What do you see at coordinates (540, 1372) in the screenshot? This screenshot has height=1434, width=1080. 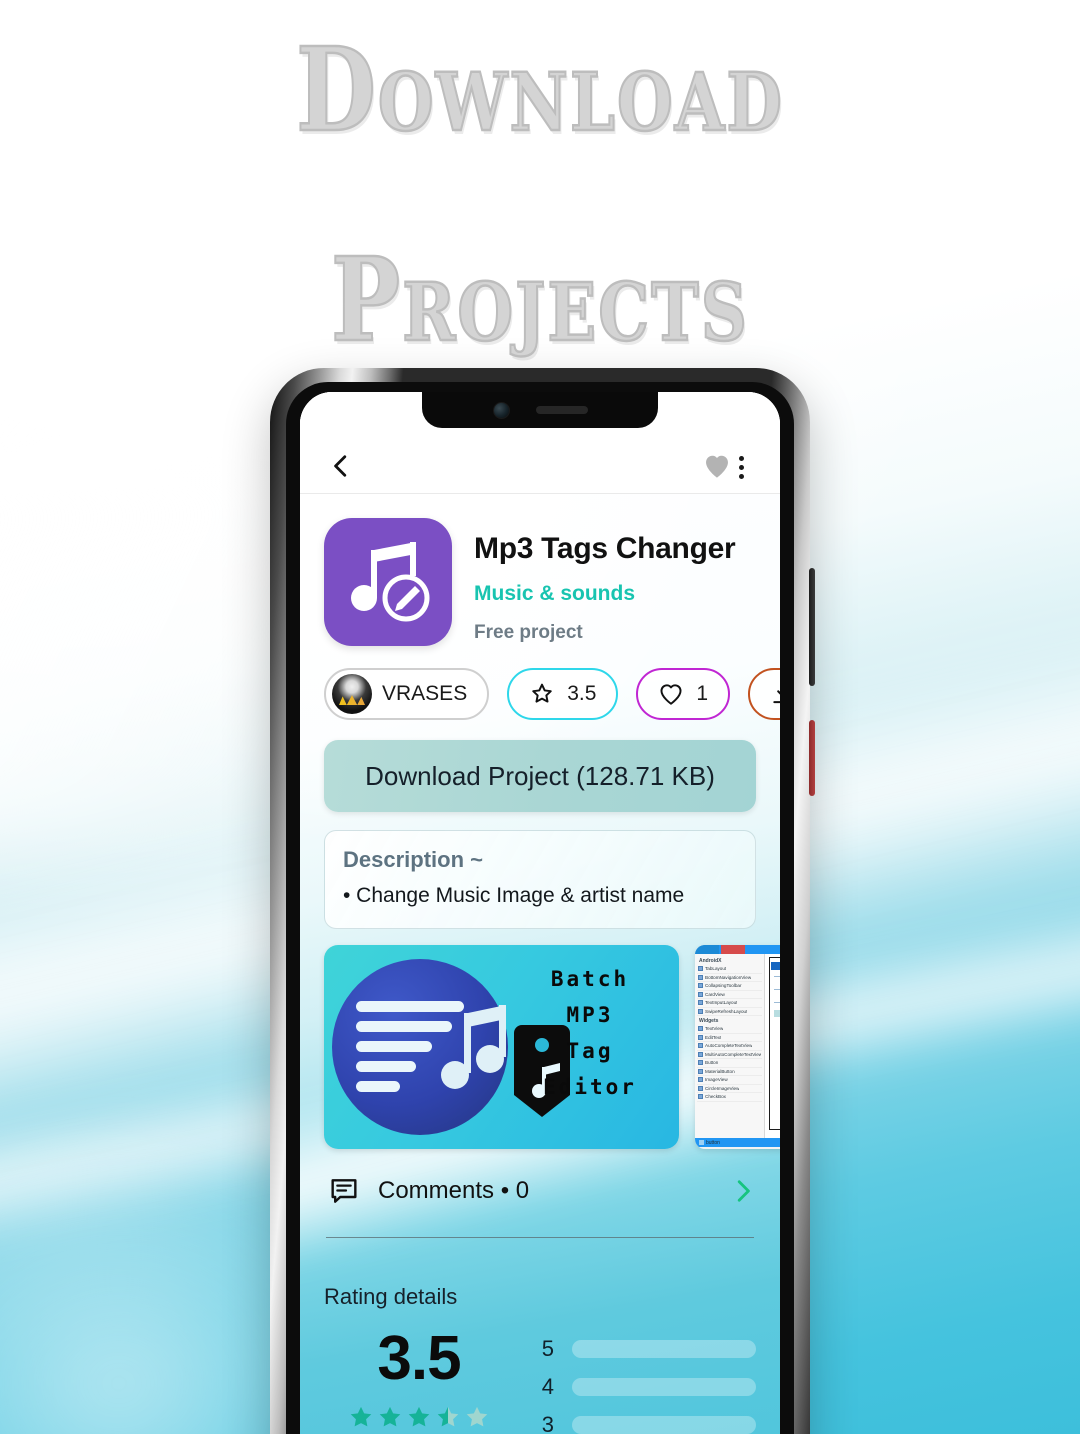 I see `rating-details-body: 3.5 2 People` at bounding box center [540, 1372].